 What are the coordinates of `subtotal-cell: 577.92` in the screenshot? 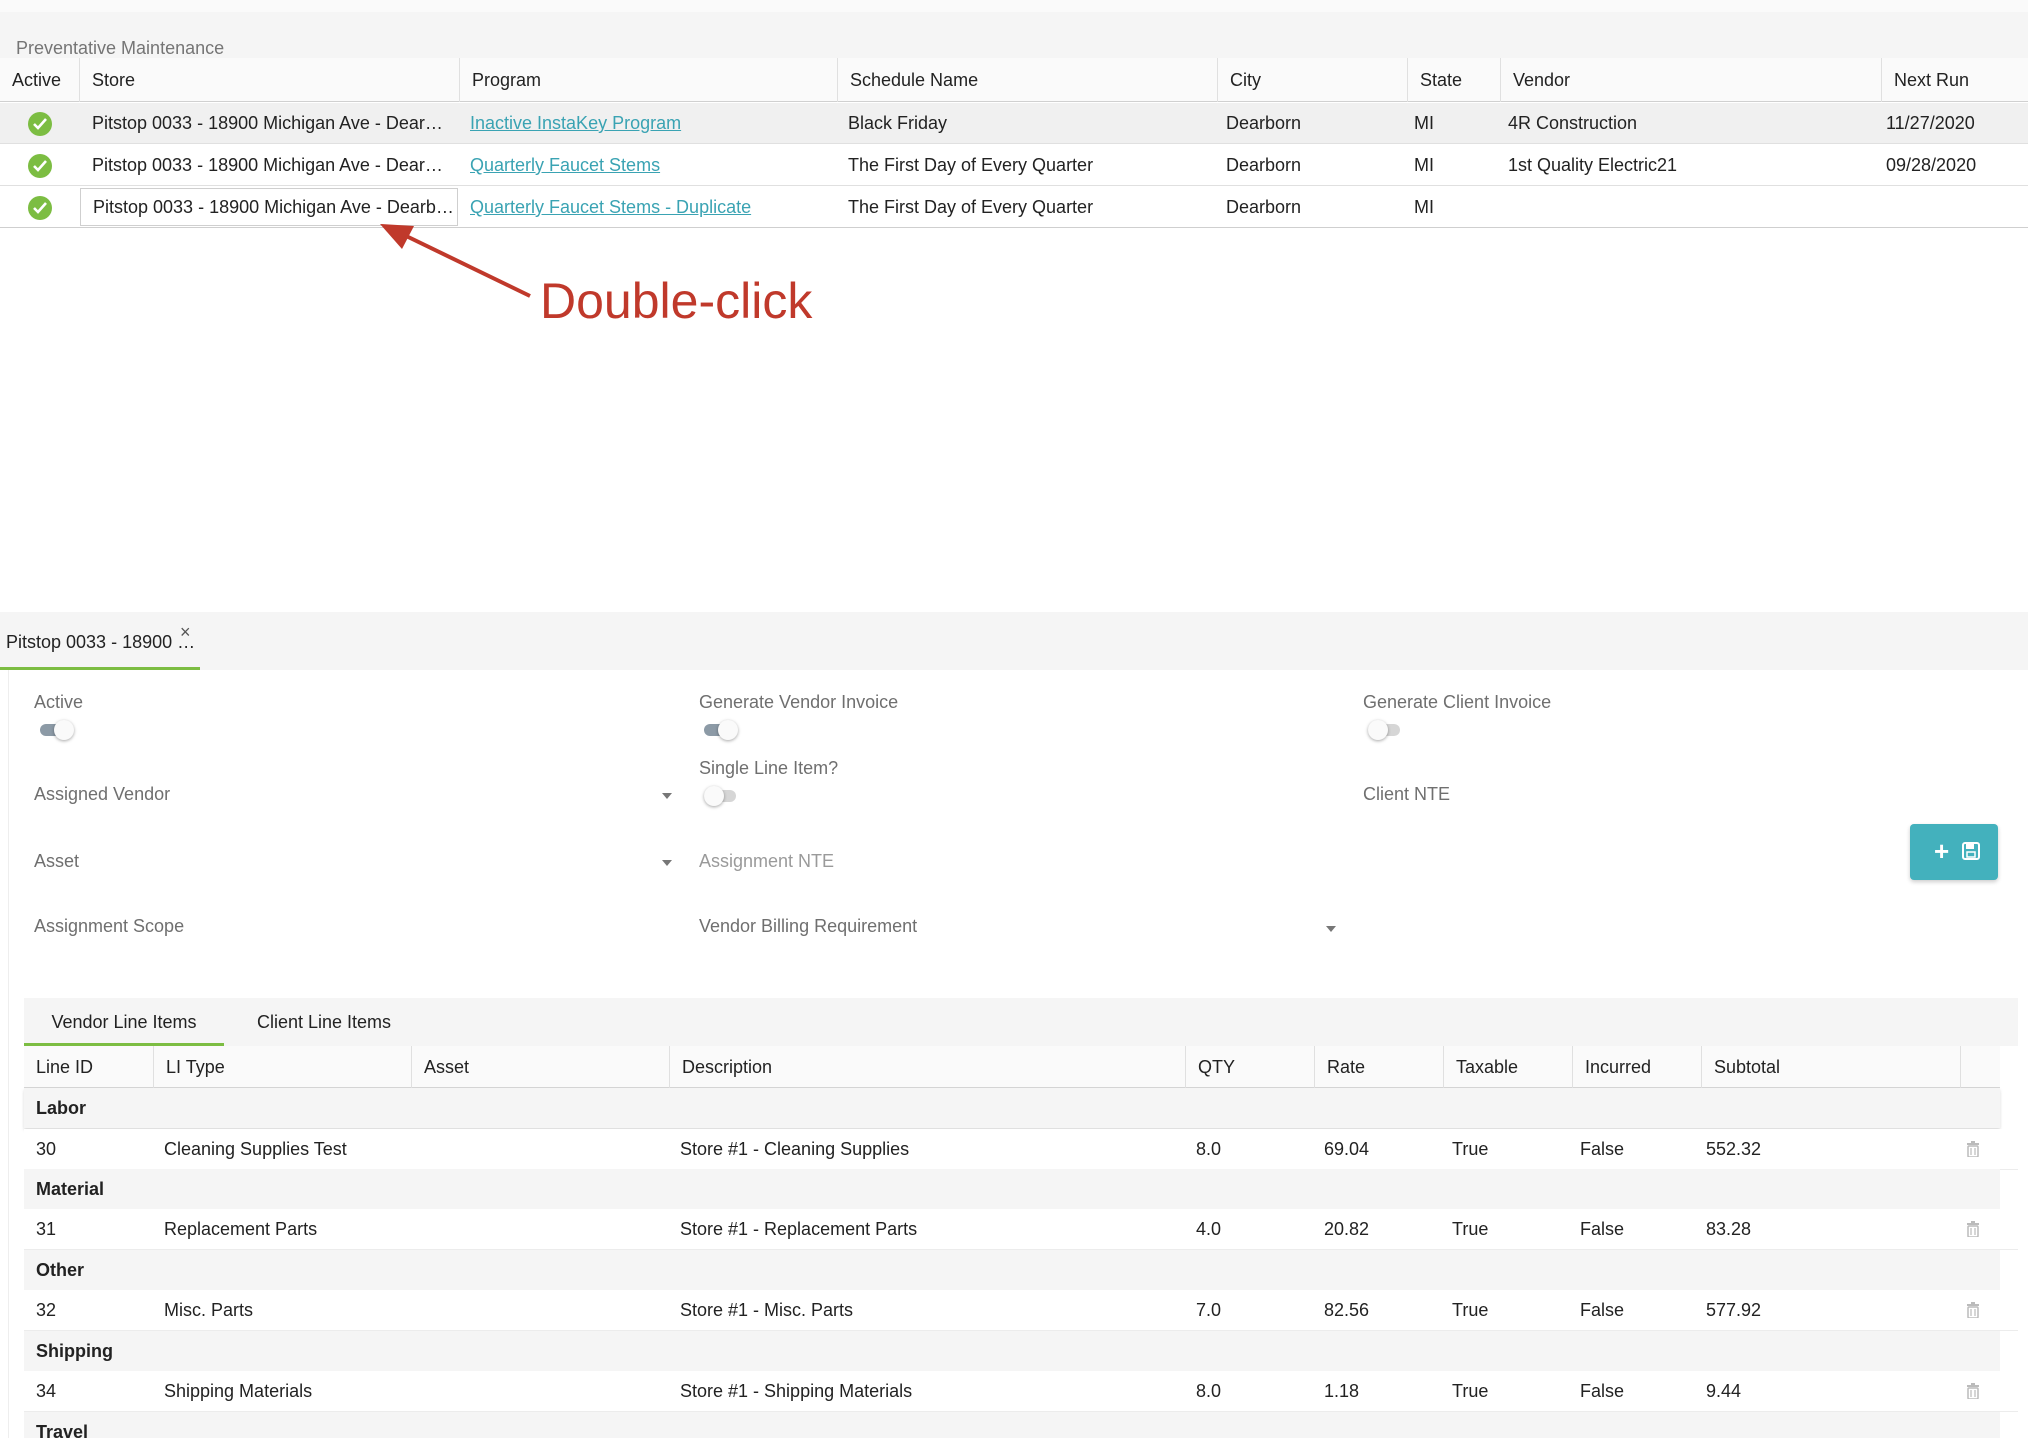 It's located at (1727, 1310).